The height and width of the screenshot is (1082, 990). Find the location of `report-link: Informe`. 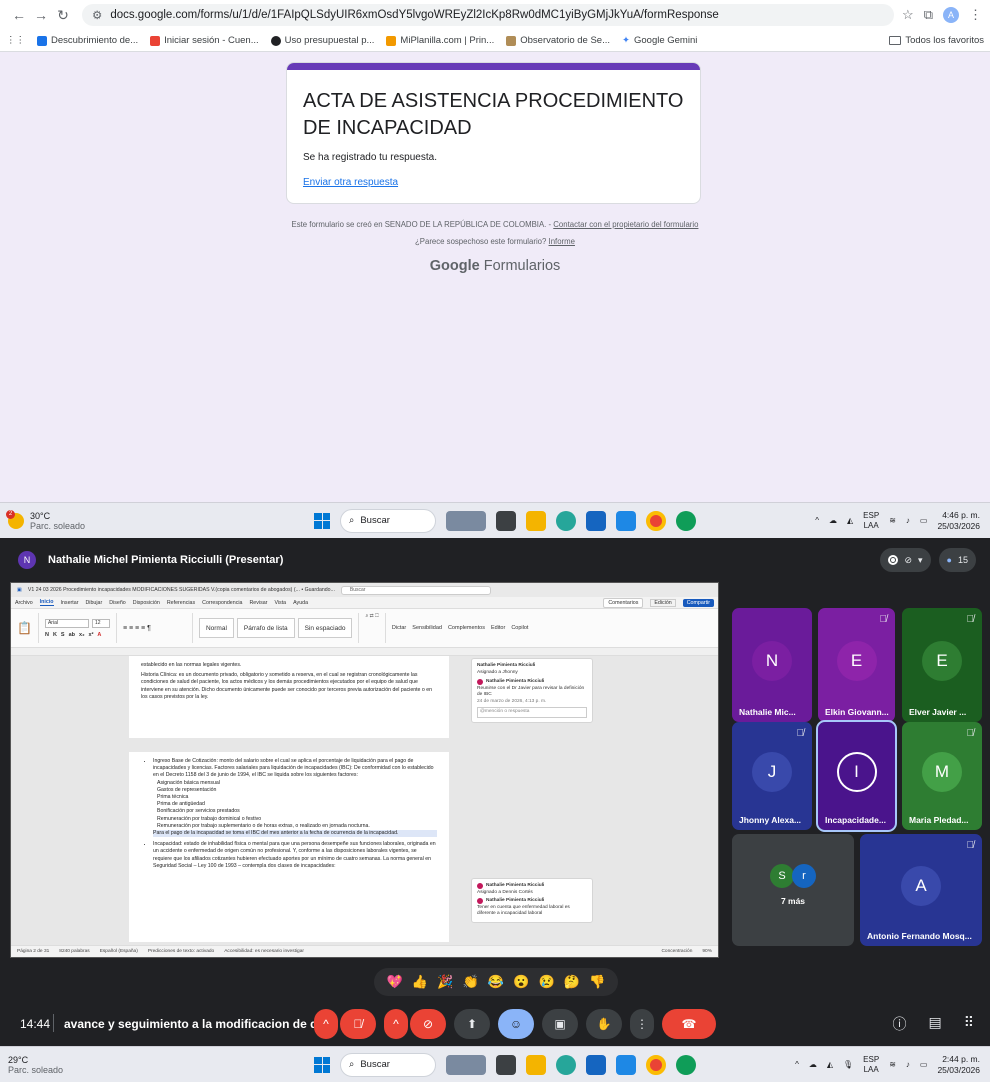

report-link: Informe is located at coordinates (562, 241).